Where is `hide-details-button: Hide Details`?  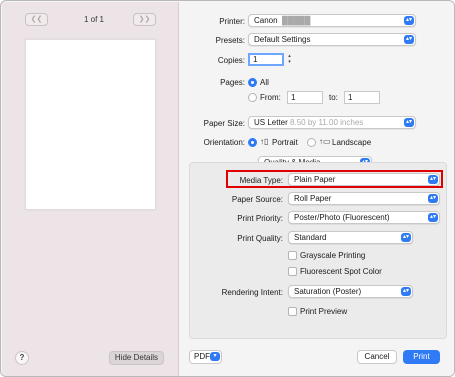
hide-details-button: Hide Details is located at coordinates (136, 358).